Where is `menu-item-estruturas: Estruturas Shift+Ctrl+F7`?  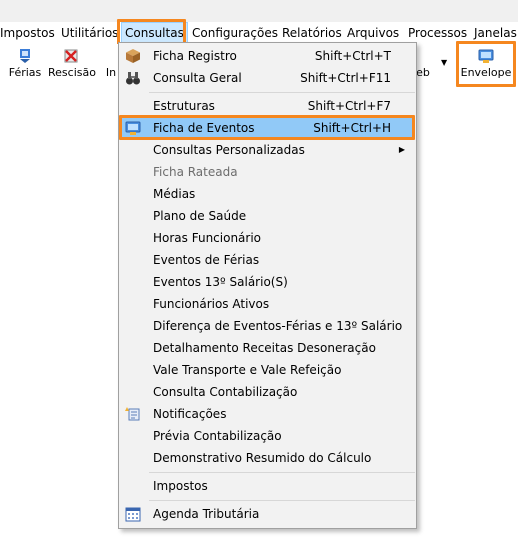 menu-item-estruturas: Estruturas Shift+Ctrl+F7 is located at coordinates (268, 106).